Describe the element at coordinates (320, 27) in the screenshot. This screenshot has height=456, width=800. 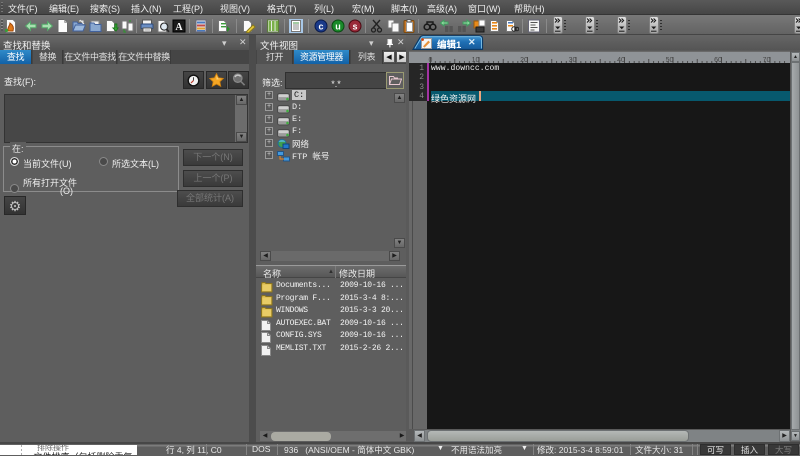
I see `svg-text: c` at that location.